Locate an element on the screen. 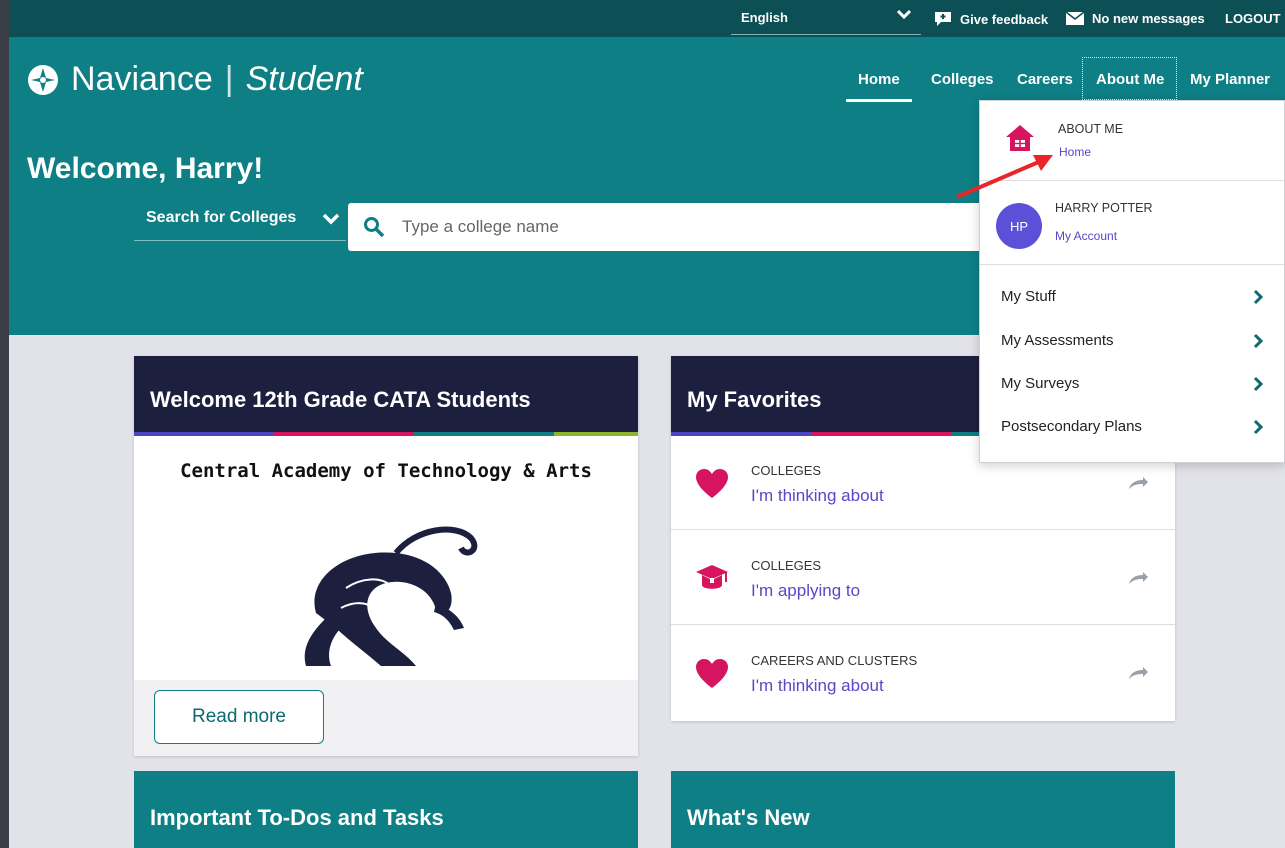 Image resolution: width=1285 pixels, height=848 pixels. dropdown-item-label: Postsecondary Plans is located at coordinates (1071, 426).